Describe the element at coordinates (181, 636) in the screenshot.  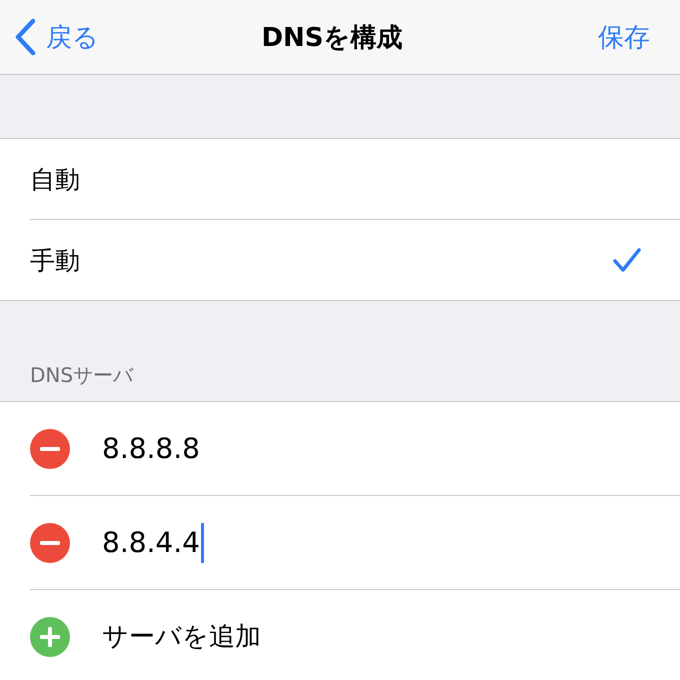
I see `add-server-button: サーバを追加` at that location.